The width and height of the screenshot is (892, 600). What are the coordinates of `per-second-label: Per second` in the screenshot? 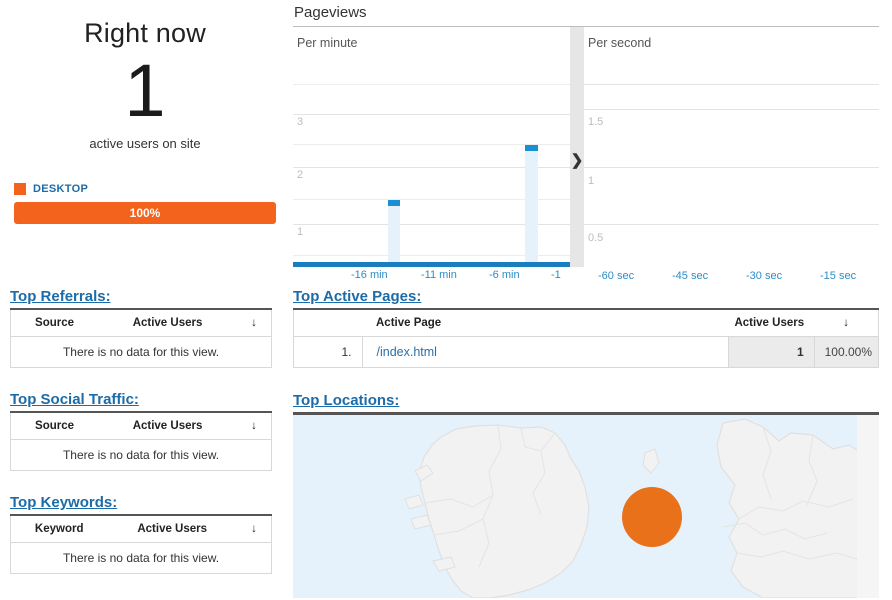 It's located at (620, 43).